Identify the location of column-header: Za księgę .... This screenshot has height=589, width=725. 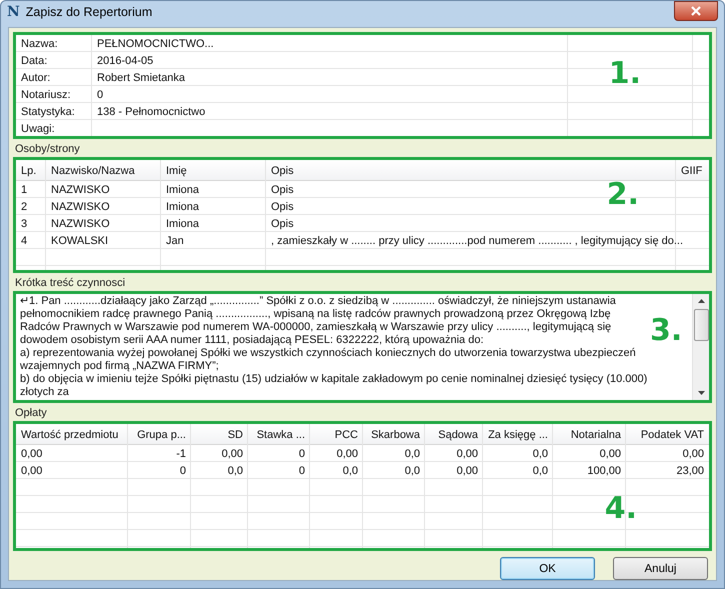
(518, 435).